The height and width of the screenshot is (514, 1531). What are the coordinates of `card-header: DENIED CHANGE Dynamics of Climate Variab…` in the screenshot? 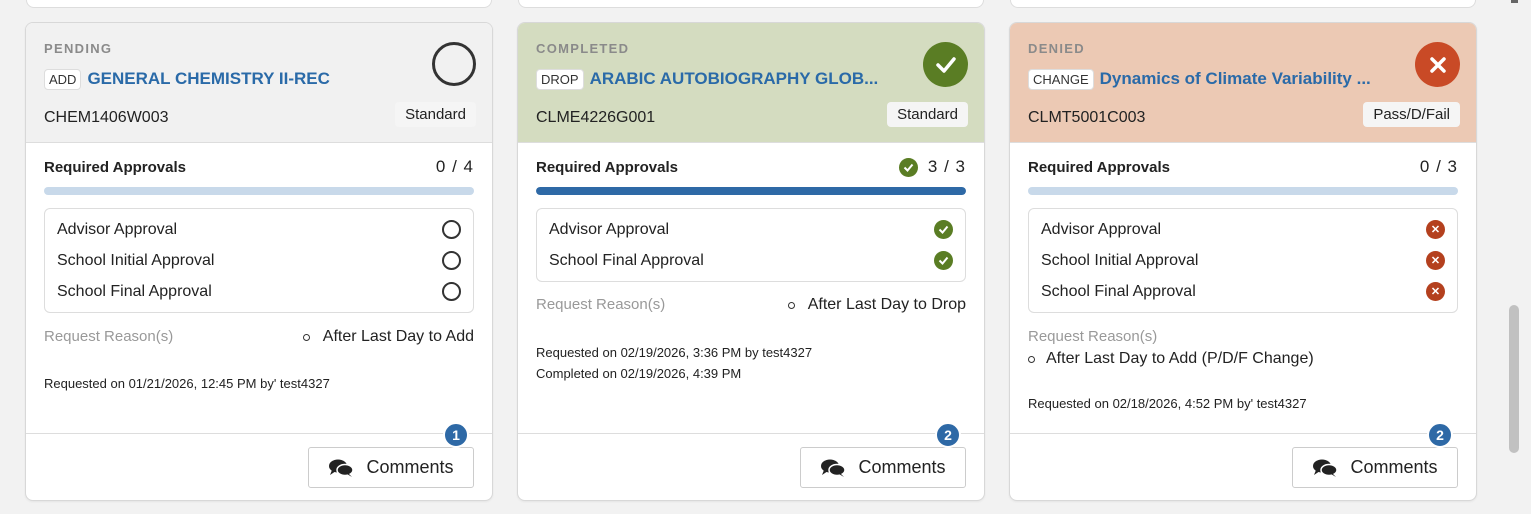 It's located at (1243, 82).